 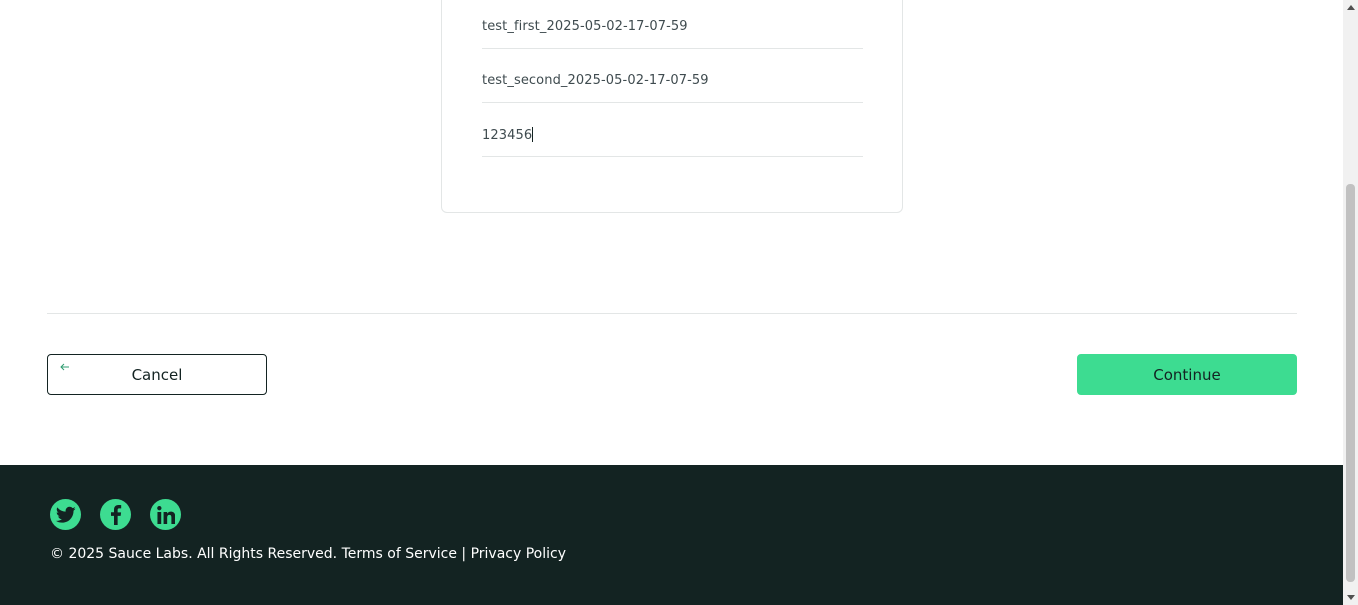 I want to click on scroll-down-icon, so click(x=1350, y=597).